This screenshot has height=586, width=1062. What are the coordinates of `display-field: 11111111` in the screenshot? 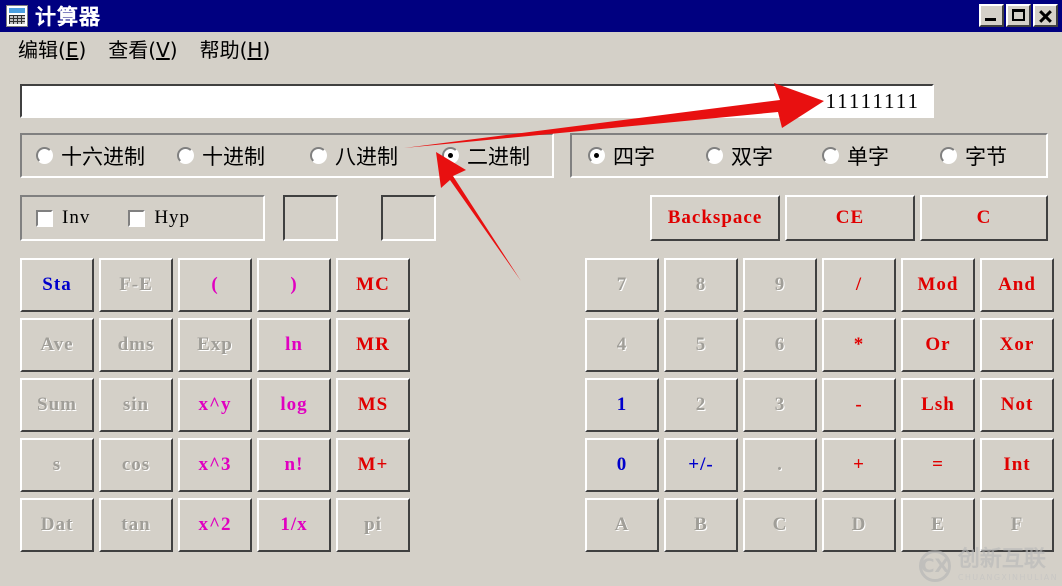 It's located at (477, 101).